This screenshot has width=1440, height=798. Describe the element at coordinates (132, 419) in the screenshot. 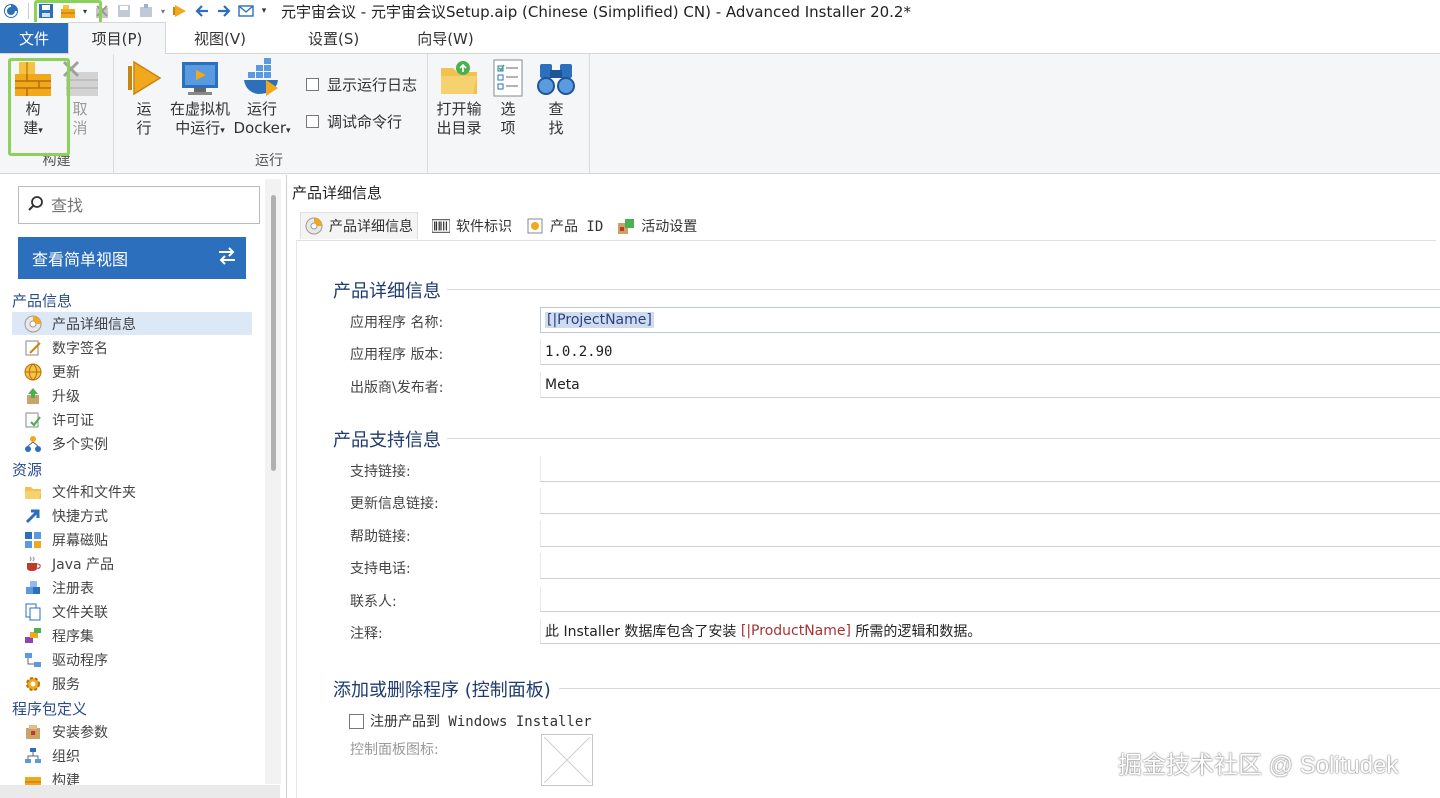

I see `nav-item-license: 许可证` at that location.